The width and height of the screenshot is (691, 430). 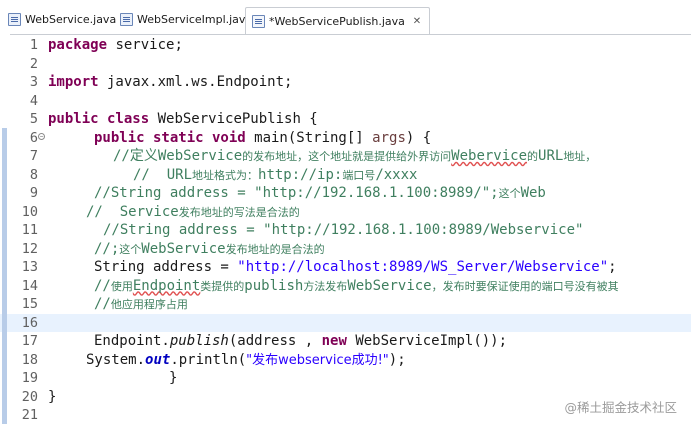 What do you see at coordinates (345, 322) in the screenshot?
I see `current-line-highlight` at bounding box center [345, 322].